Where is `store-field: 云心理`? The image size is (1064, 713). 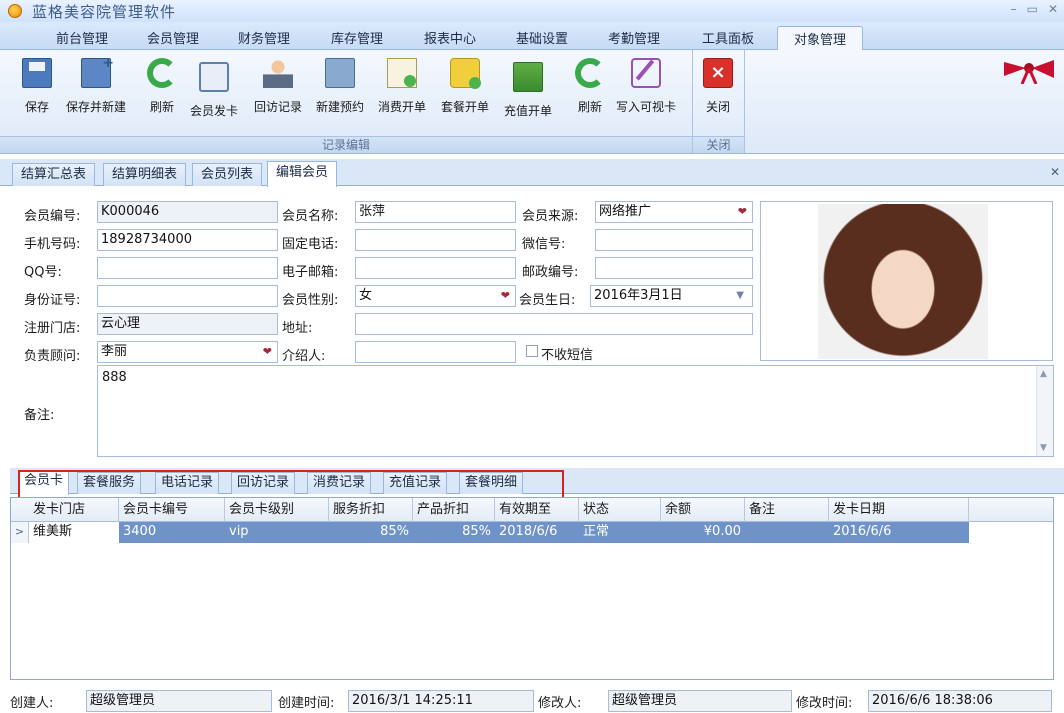 store-field: 云心理 is located at coordinates (187, 324).